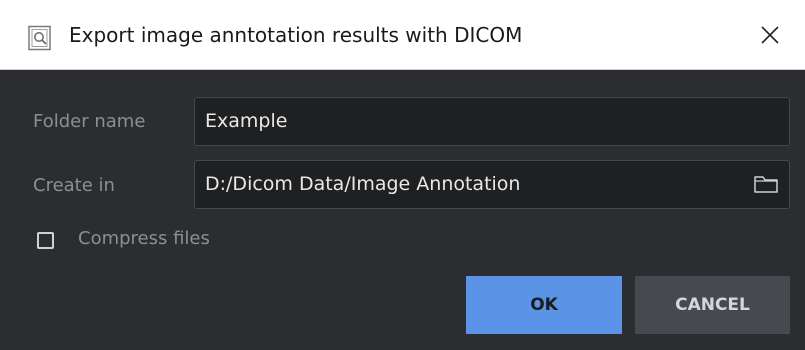 The image size is (805, 350). I want to click on folder-name-label: Folder name, so click(89, 121).